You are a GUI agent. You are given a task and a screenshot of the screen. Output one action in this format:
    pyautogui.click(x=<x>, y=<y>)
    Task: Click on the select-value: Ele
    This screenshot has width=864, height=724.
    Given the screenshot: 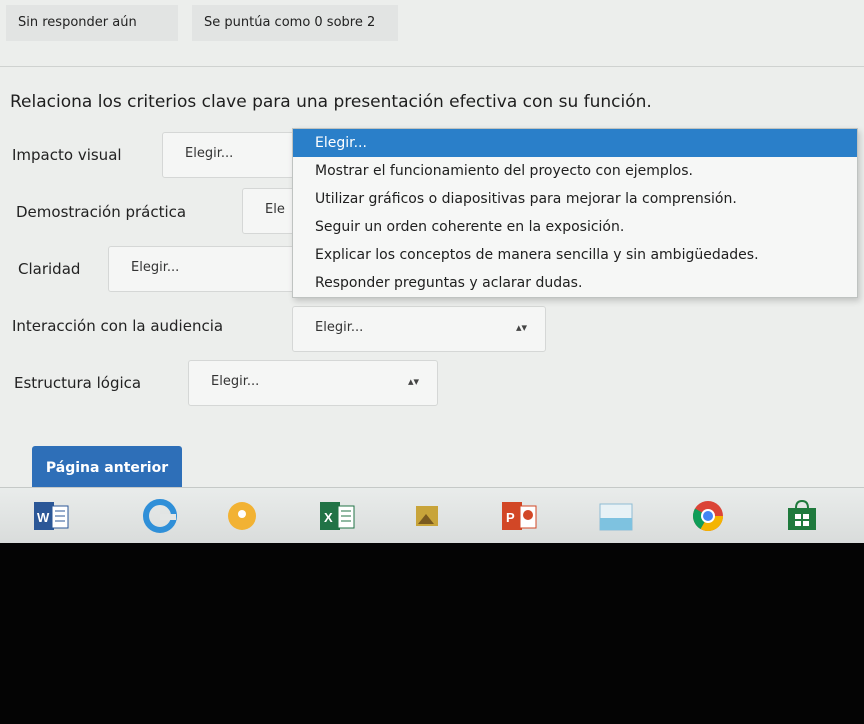 What is the action you would take?
    pyautogui.click(x=275, y=209)
    